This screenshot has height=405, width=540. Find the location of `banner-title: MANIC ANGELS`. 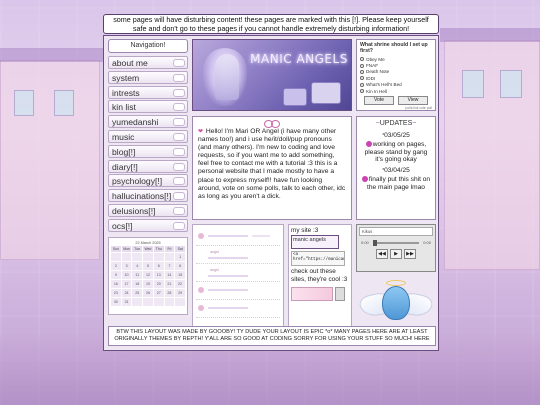

banner-title: MANIC ANGELS is located at coordinates (299, 59).